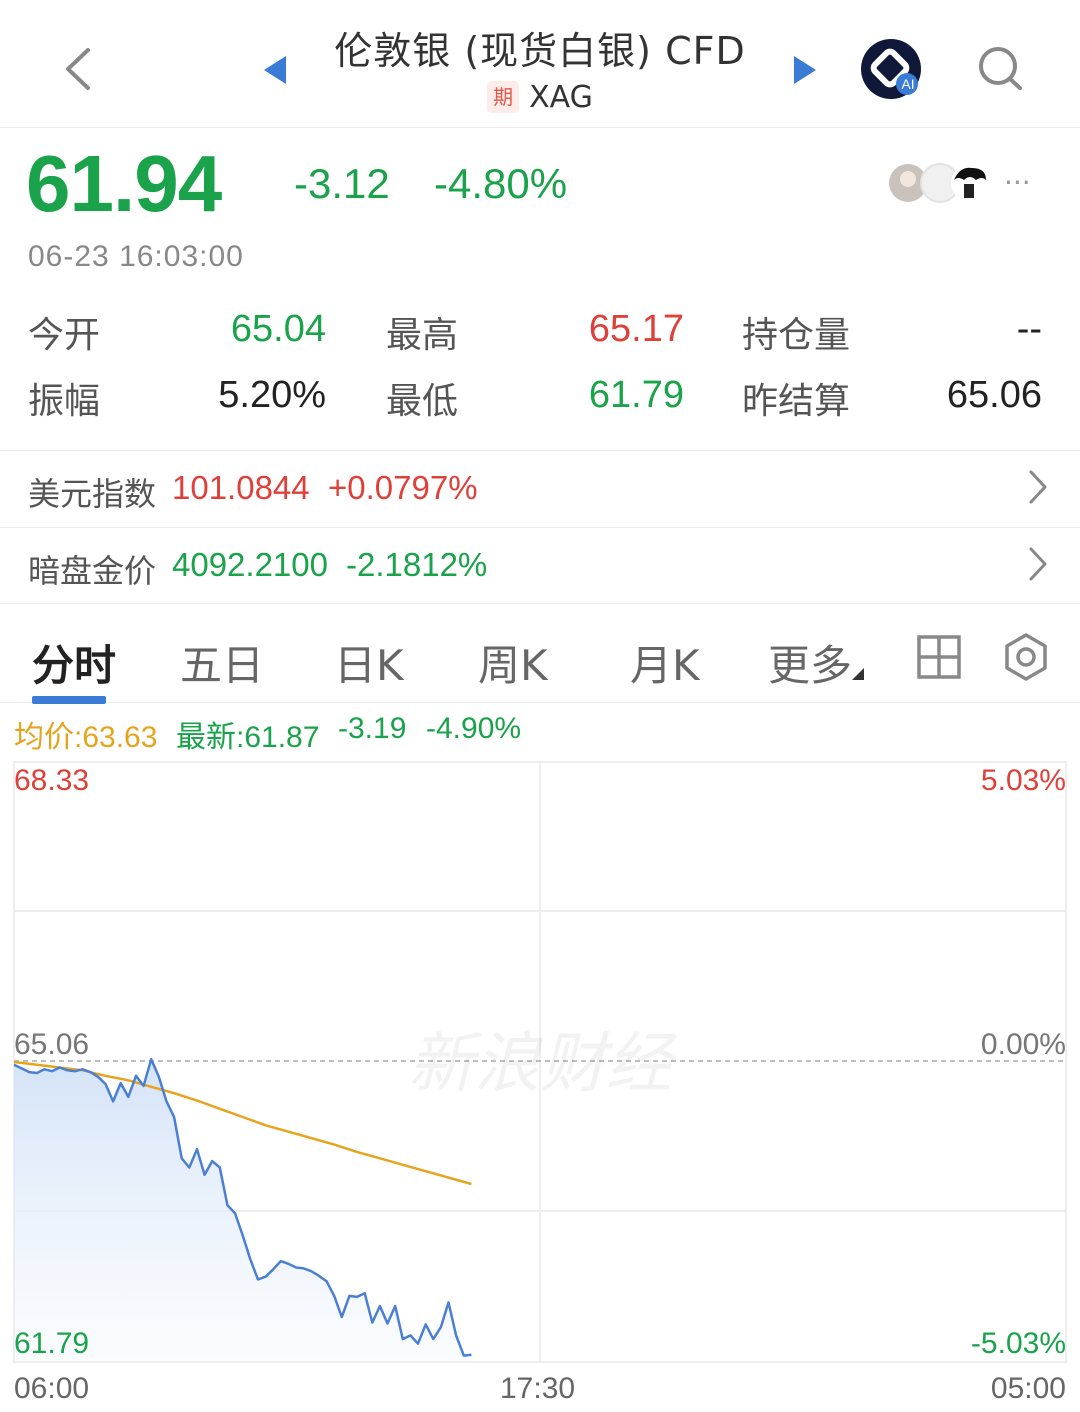 Image resolution: width=1080 pixels, height=1412 pixels. I want to click on tab-more: 更多, so click(810, 662).